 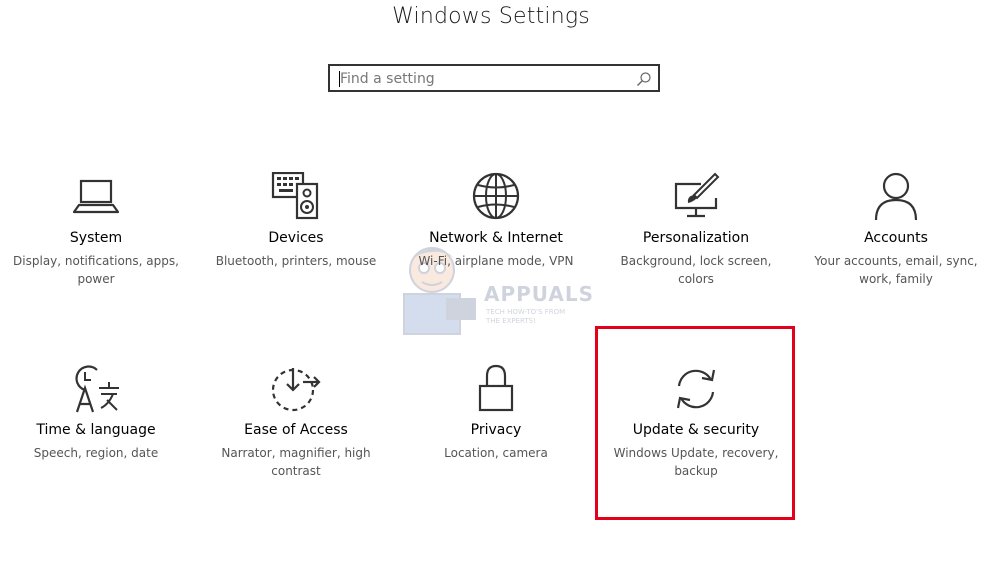 What do you see at coordinates (96, 389) in the screenshot?
I see `time-language-icon` at bounding box center [96, 389].